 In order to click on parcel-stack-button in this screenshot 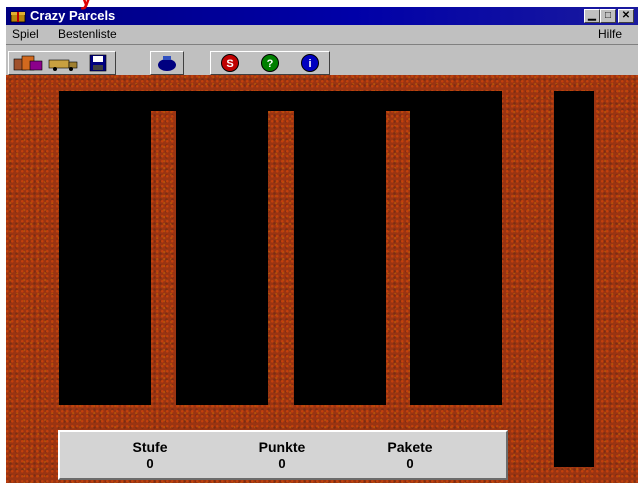, I will do `click(28, 63)`.